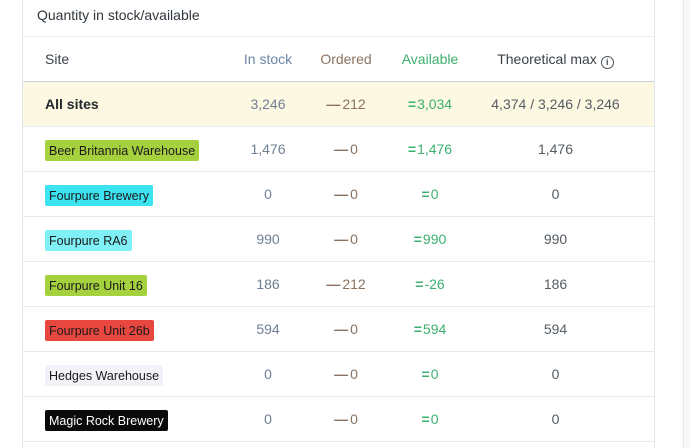  What do you see at coordinates (430, 59) in the screenshot?
I see `column-header-available: Available` at bounding box center [430, 59].